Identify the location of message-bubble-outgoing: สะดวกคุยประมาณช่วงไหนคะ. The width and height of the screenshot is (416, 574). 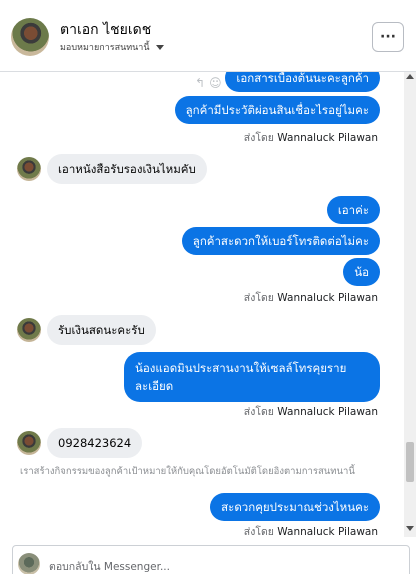
(295, 507).